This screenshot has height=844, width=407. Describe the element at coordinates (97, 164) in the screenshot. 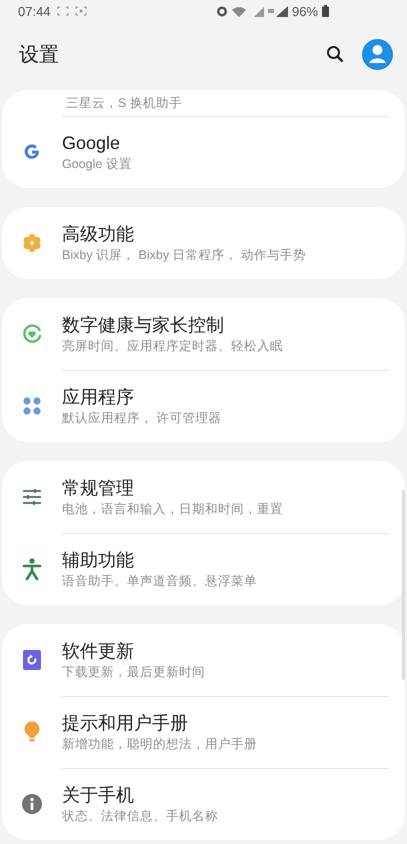

I see `setting-description: Google 设置` at that location.